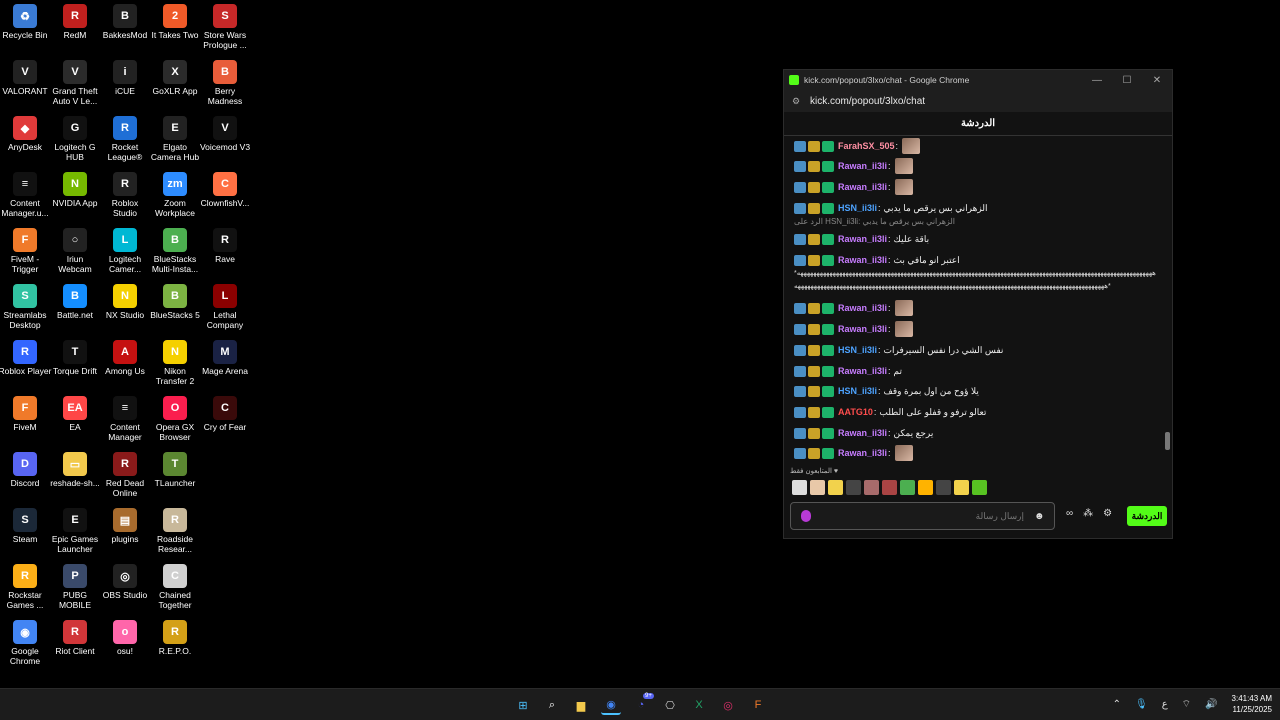 This screenshot has height=720, width=1280. What do you see at coordinates (26, 468) in the screenshot?
I see `desktop-icon: D Discord` at bounding box center [26, 468].